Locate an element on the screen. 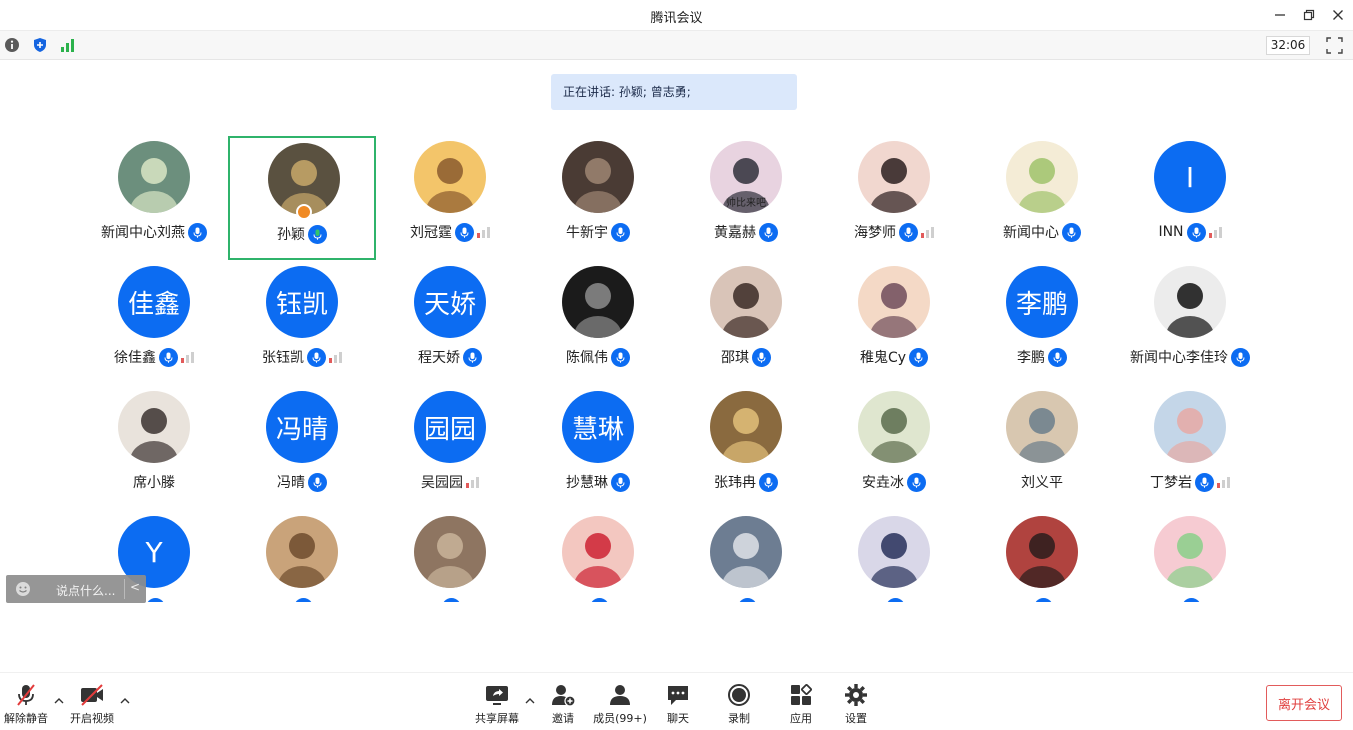 The height and width of the screenshot is (730, 1353). participant-name: 刘义平 is located at coordinates (1042, 483).